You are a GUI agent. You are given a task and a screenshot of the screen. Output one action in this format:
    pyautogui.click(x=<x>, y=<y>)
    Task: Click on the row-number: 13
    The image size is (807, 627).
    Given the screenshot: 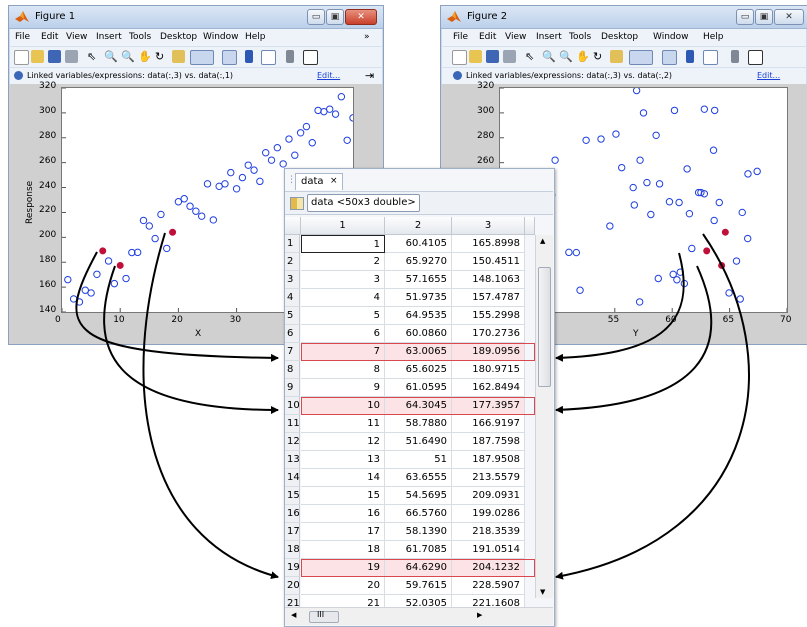 What is the action you would take?
    pyautogui.click(x=292, y=460)
    